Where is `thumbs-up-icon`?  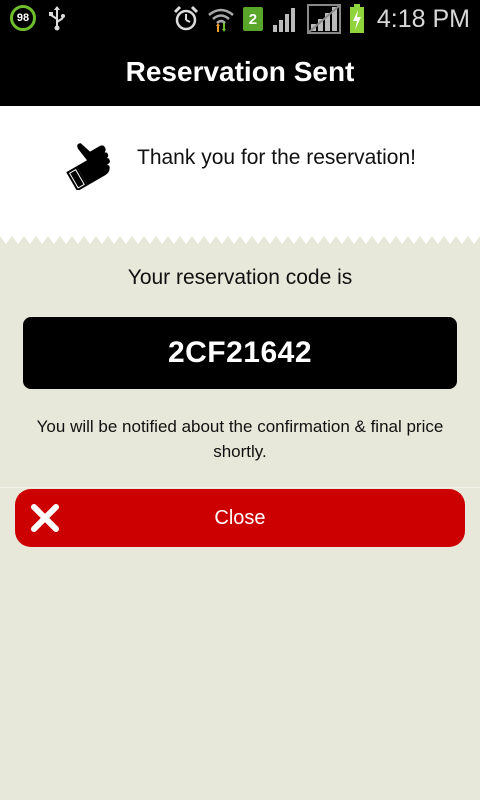 thumbs-up-icon is located at coordinates (88, 164).